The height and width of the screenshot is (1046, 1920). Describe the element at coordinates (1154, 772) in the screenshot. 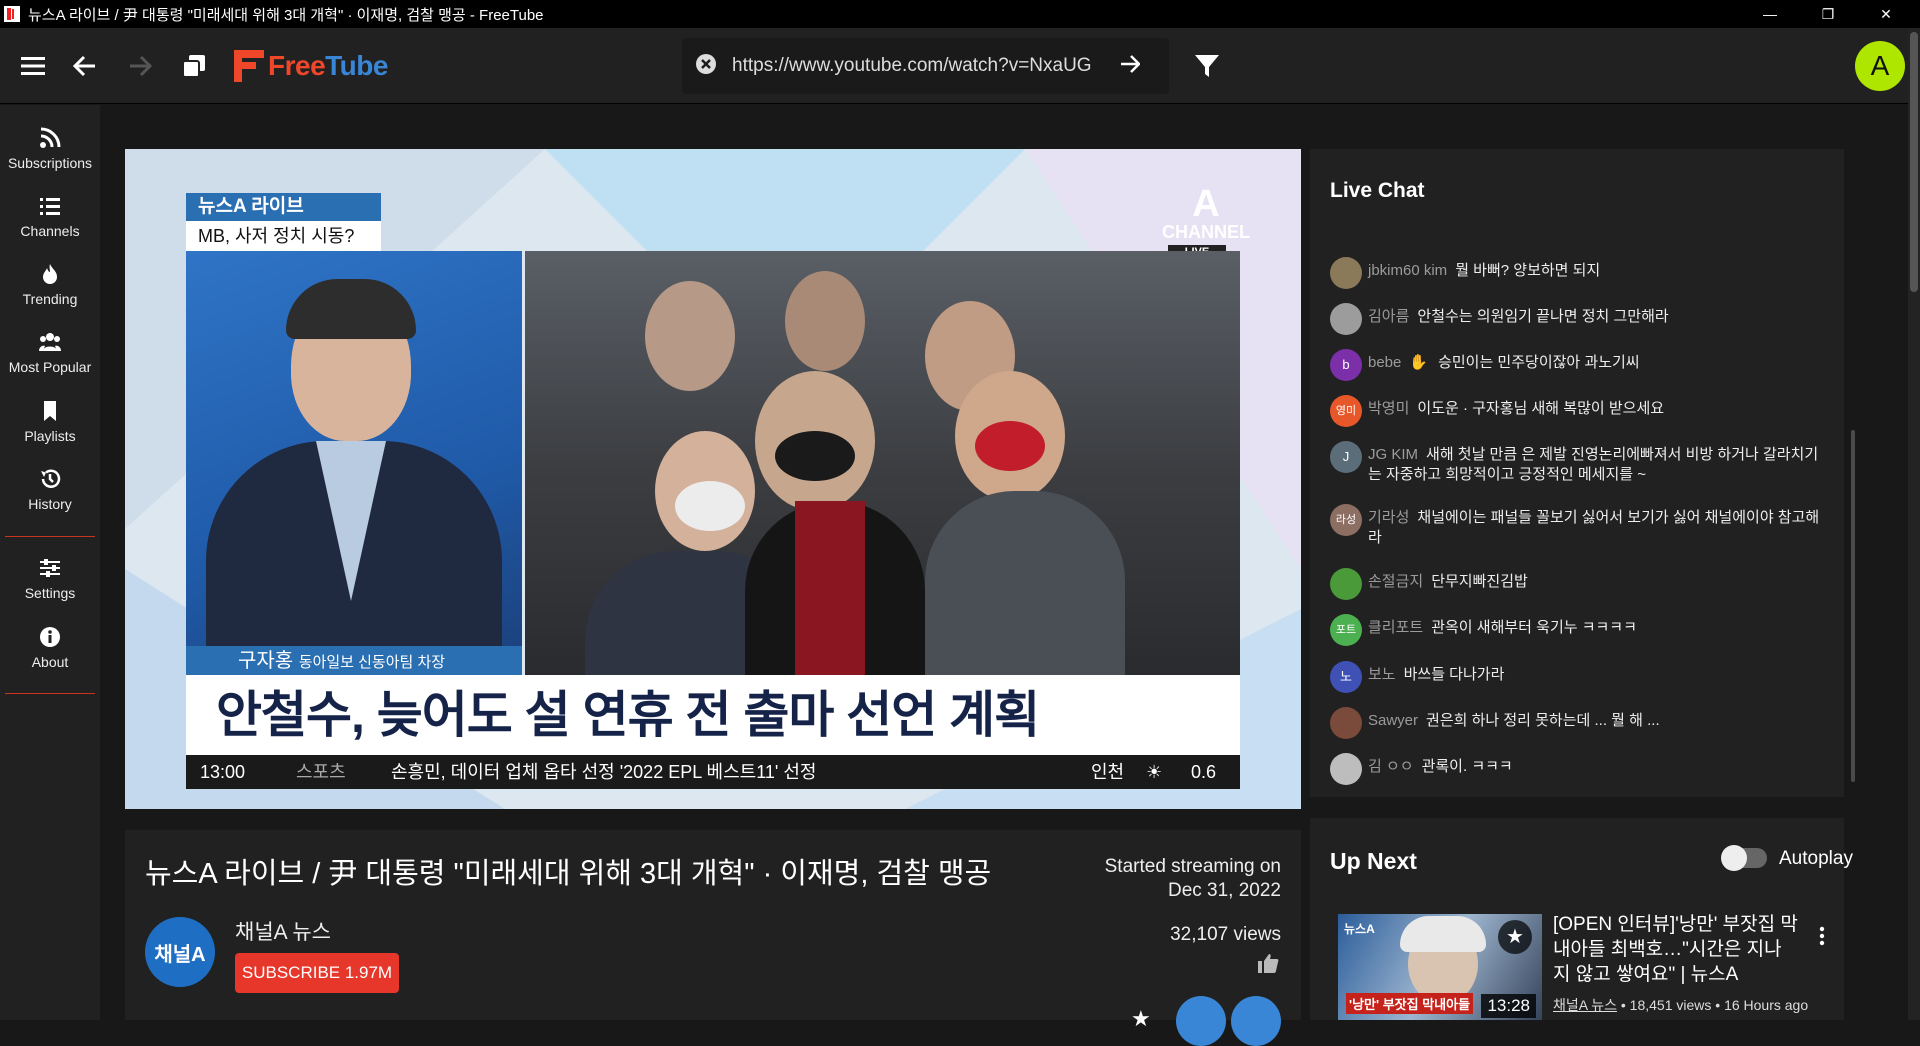

I see `sun-icon: ☀` at that location.